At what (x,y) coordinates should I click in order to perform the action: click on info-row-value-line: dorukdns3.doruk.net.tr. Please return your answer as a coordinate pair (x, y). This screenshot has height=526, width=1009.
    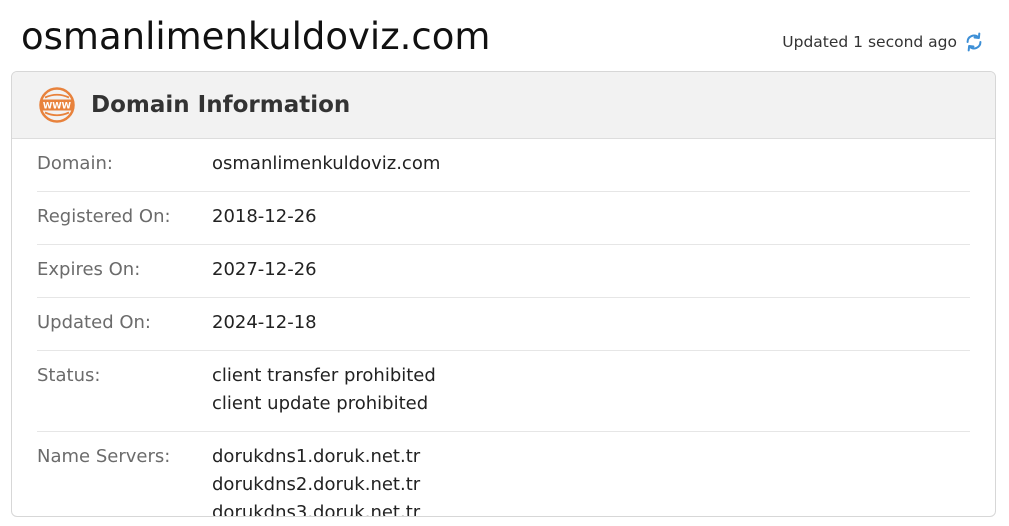
    Looking at the image, I should click on (316, 509).